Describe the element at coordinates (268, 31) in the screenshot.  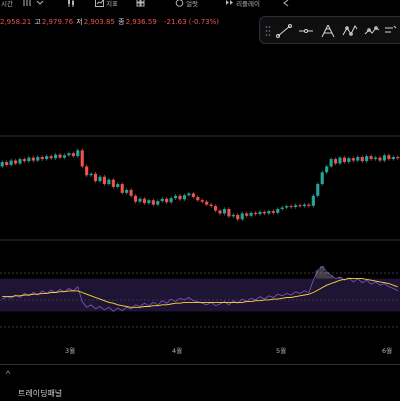
I see `drag-handle-icon` at that location.